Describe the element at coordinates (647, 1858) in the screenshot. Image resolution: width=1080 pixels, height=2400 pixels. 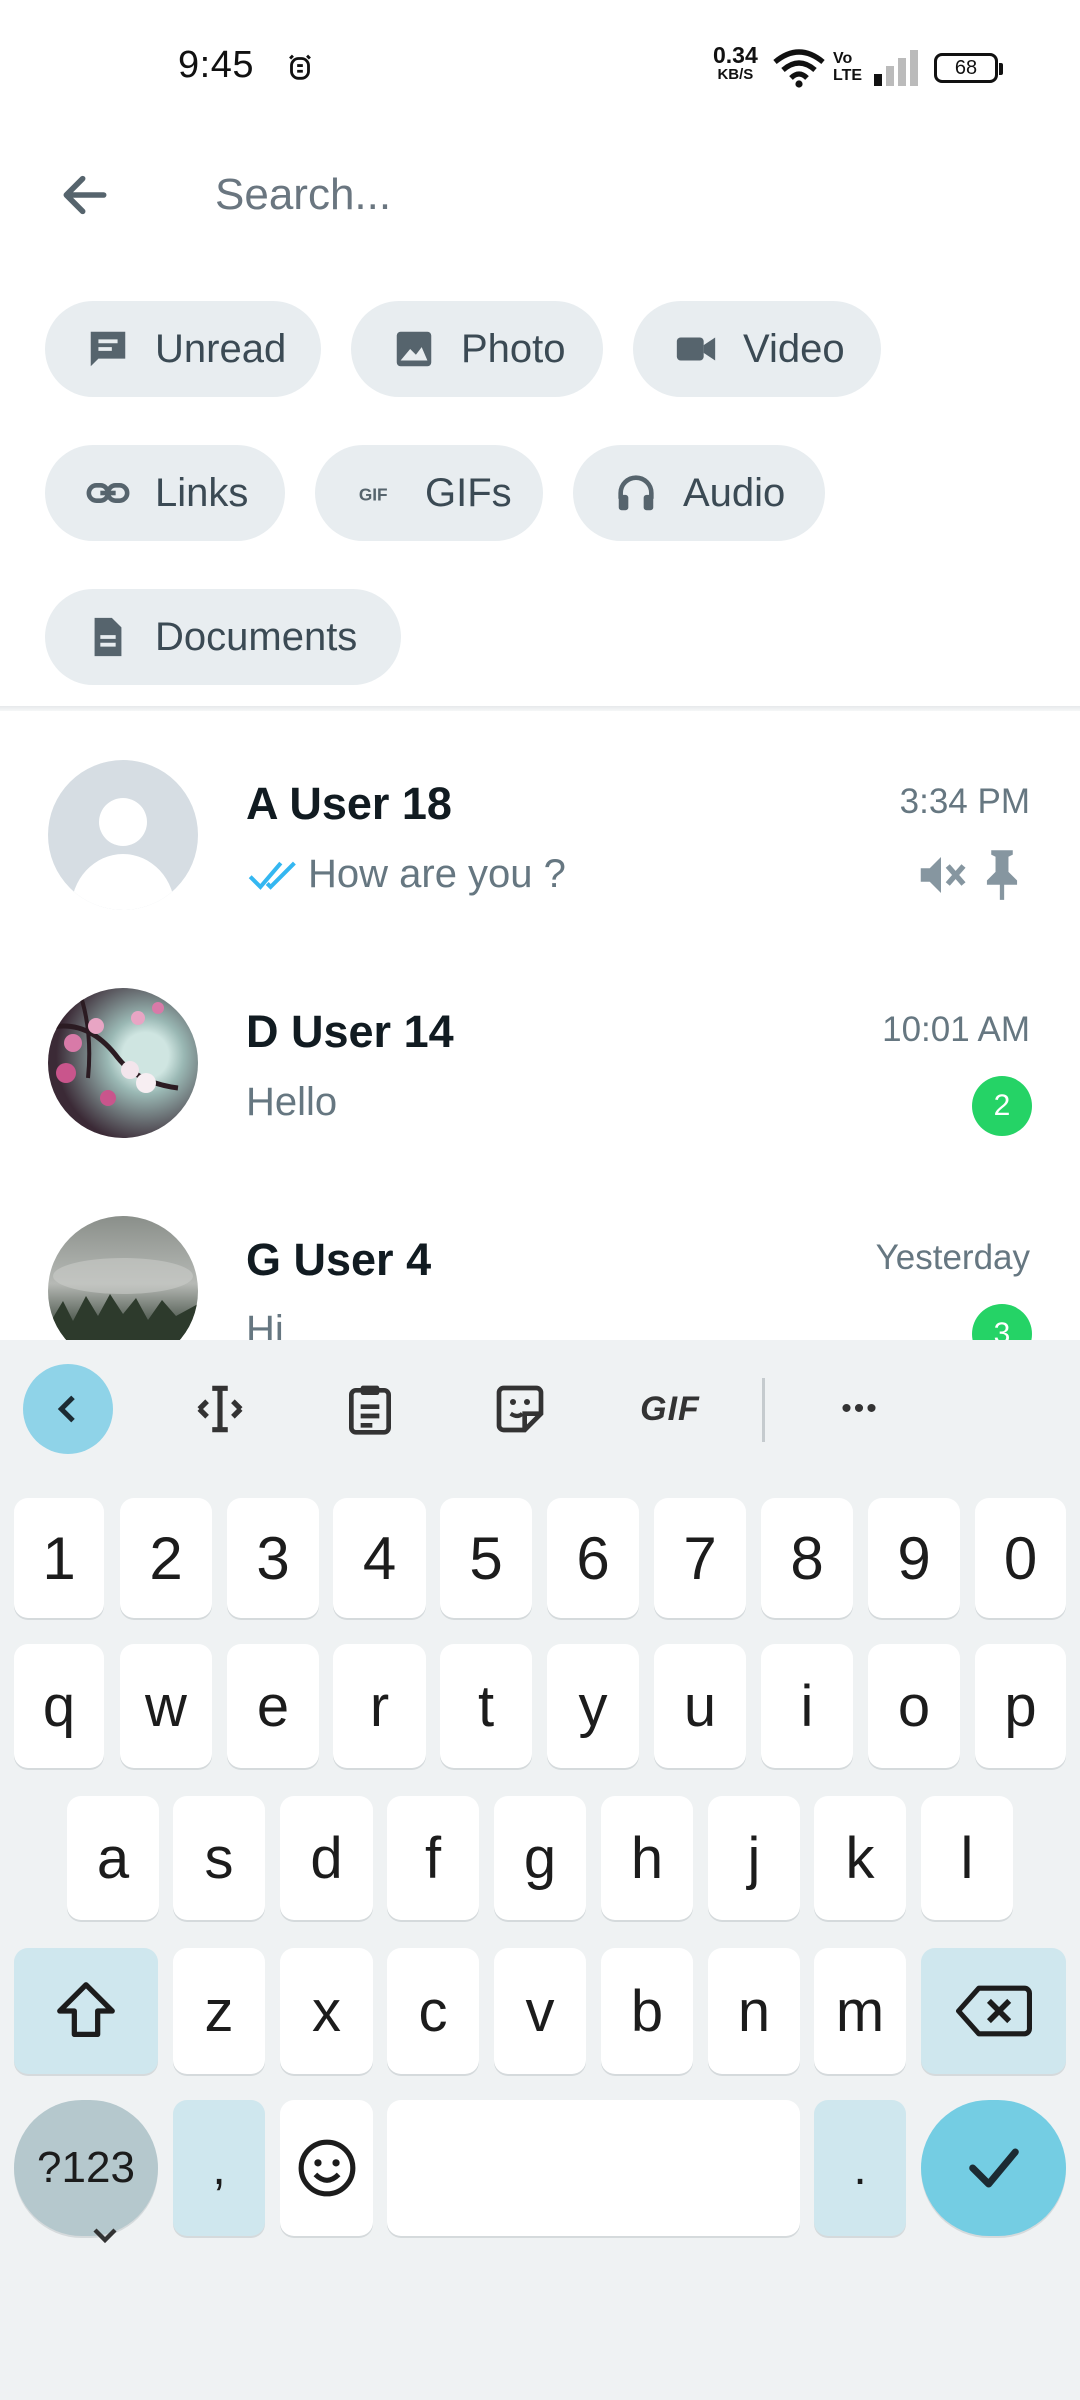
I see `key-h: h` at that location.